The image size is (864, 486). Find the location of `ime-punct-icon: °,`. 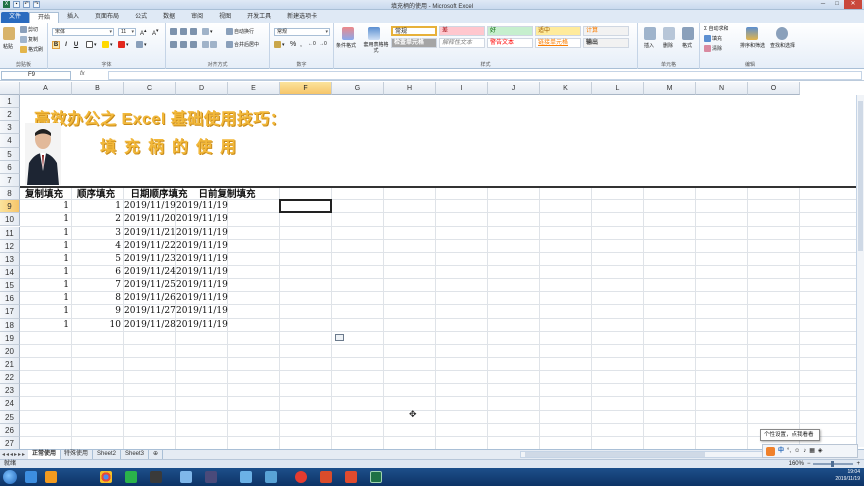

ime-punct-icon: °, is located at coordinates (789, 451).